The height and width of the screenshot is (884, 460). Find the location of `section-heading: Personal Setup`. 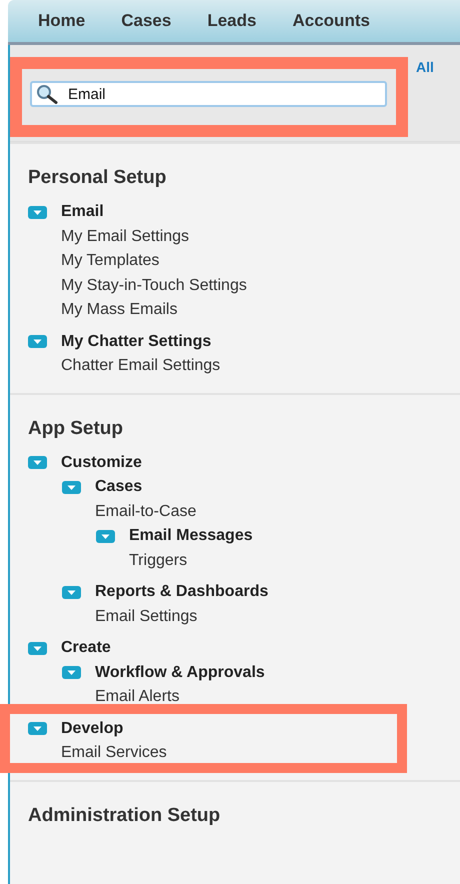

section-heading: Personal Setup is located at coordinates (98, 178).